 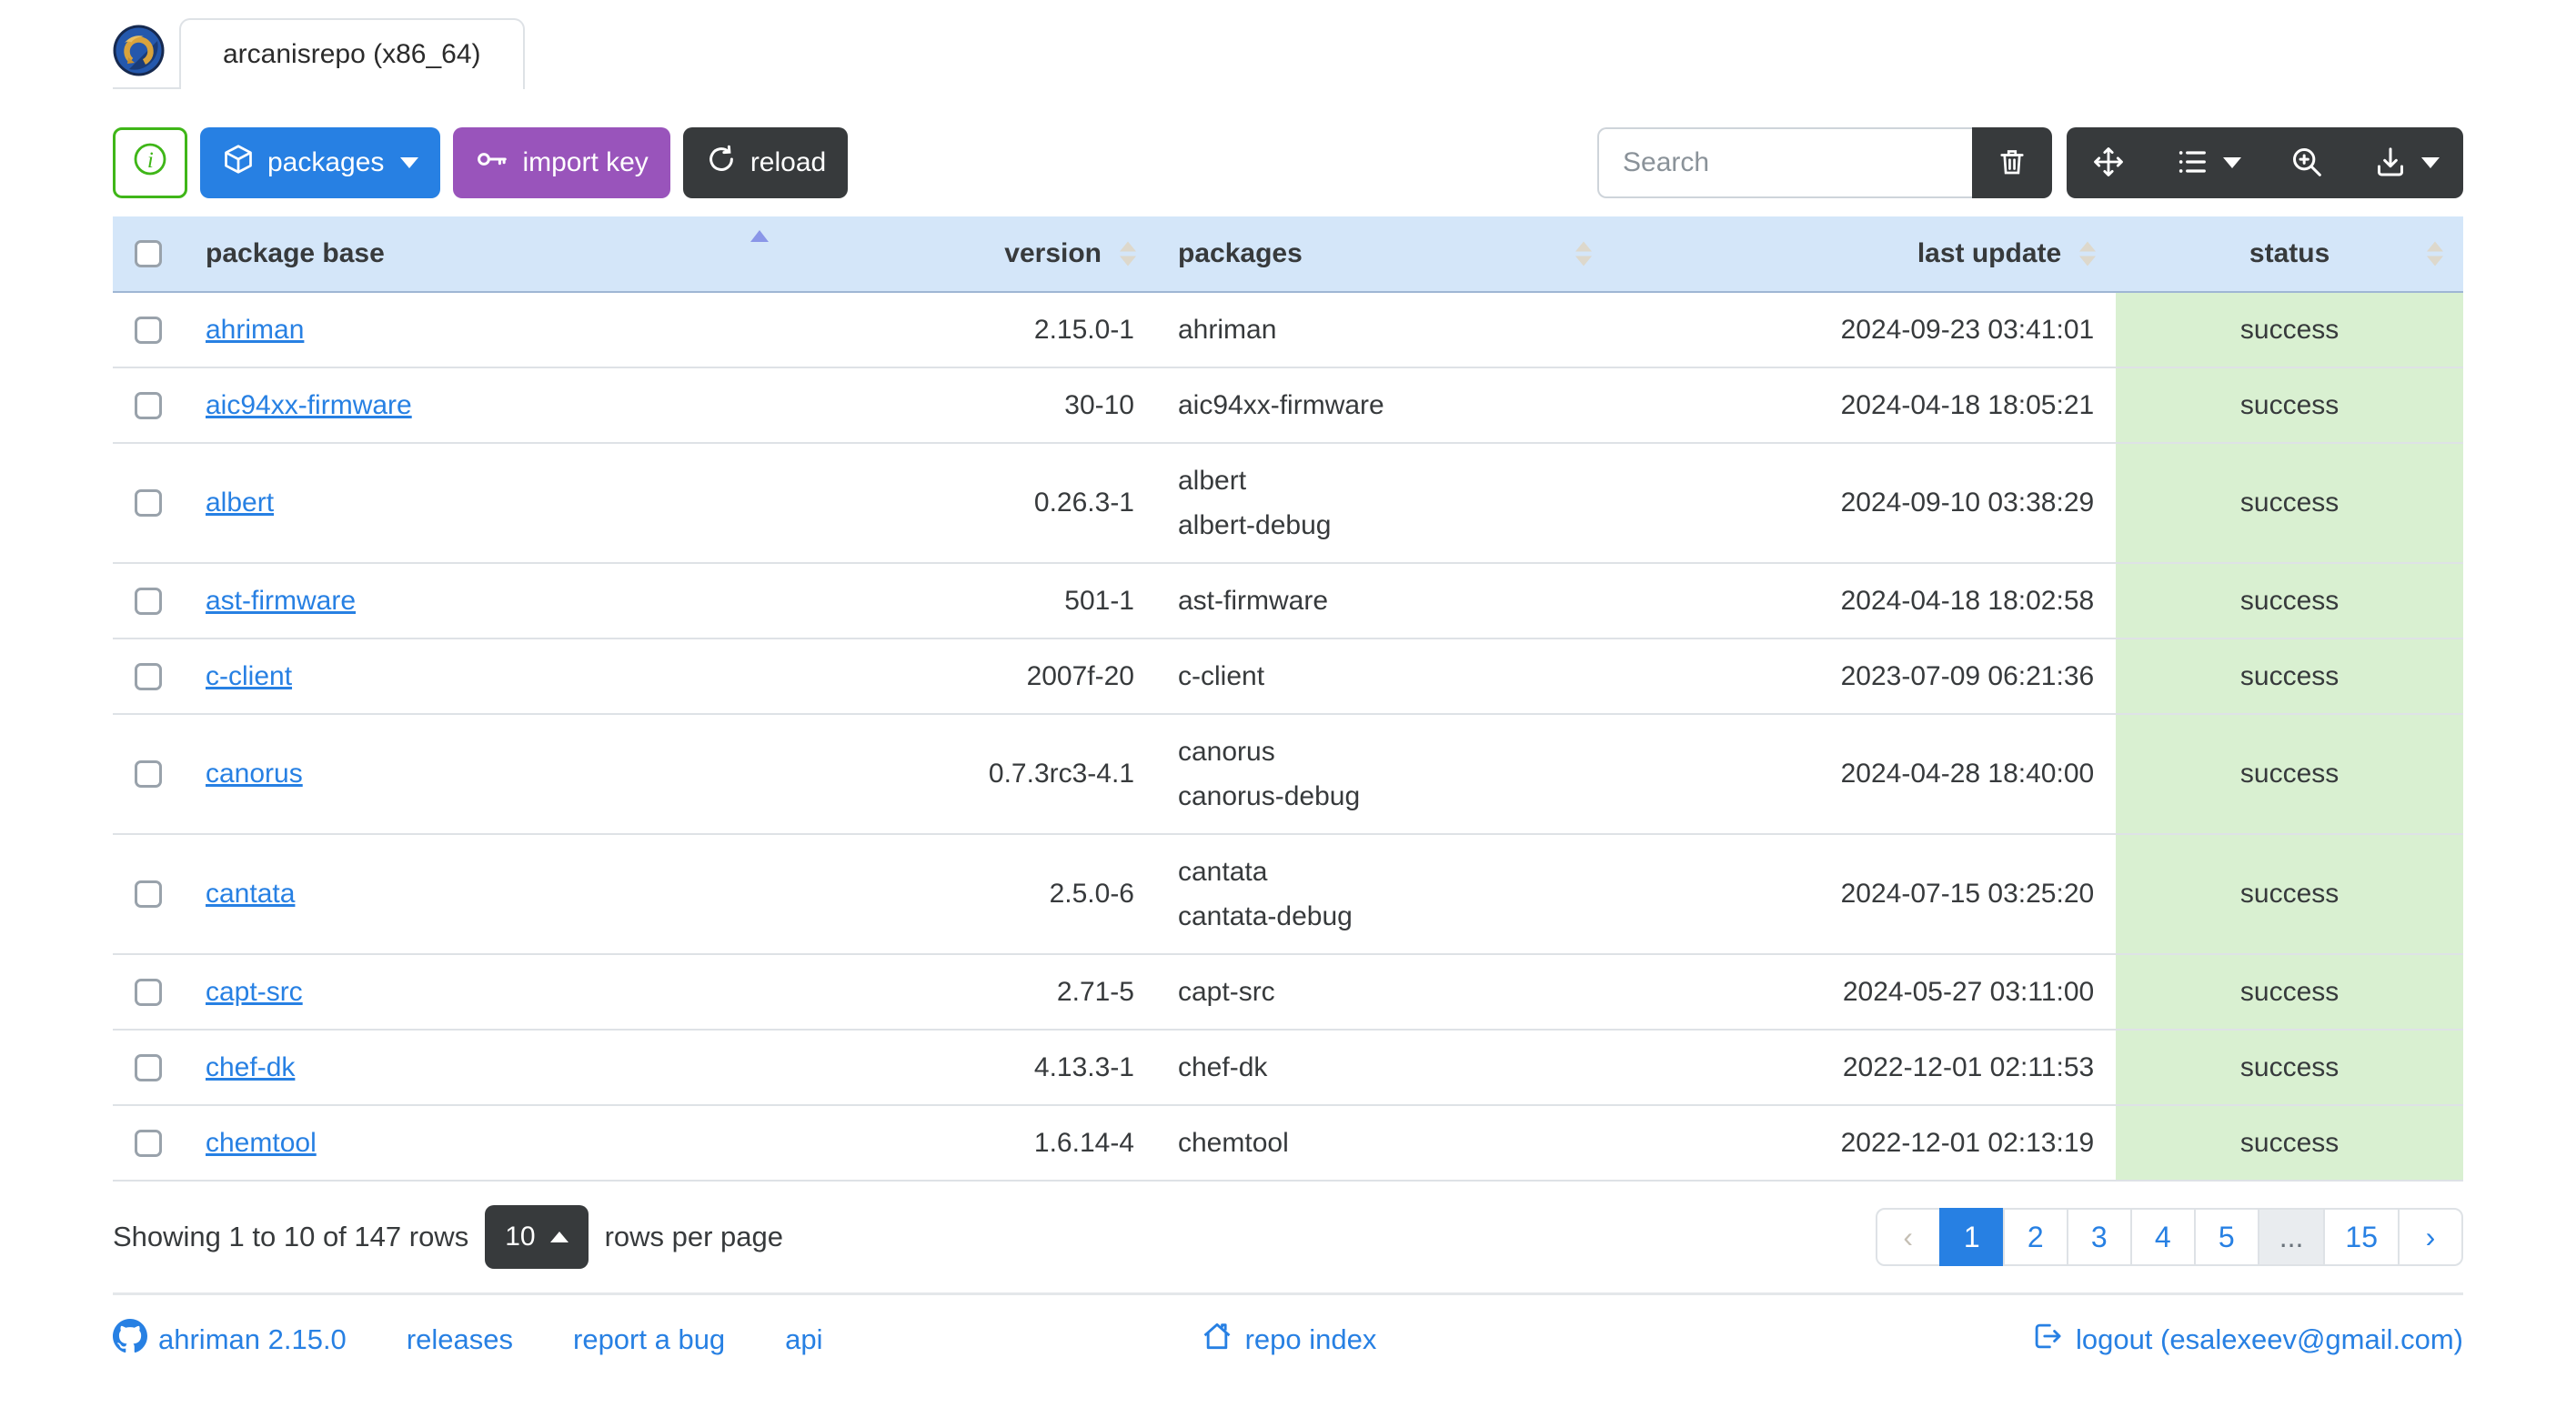 I want to click on reload-button: reload, so click(x=765, y=162).